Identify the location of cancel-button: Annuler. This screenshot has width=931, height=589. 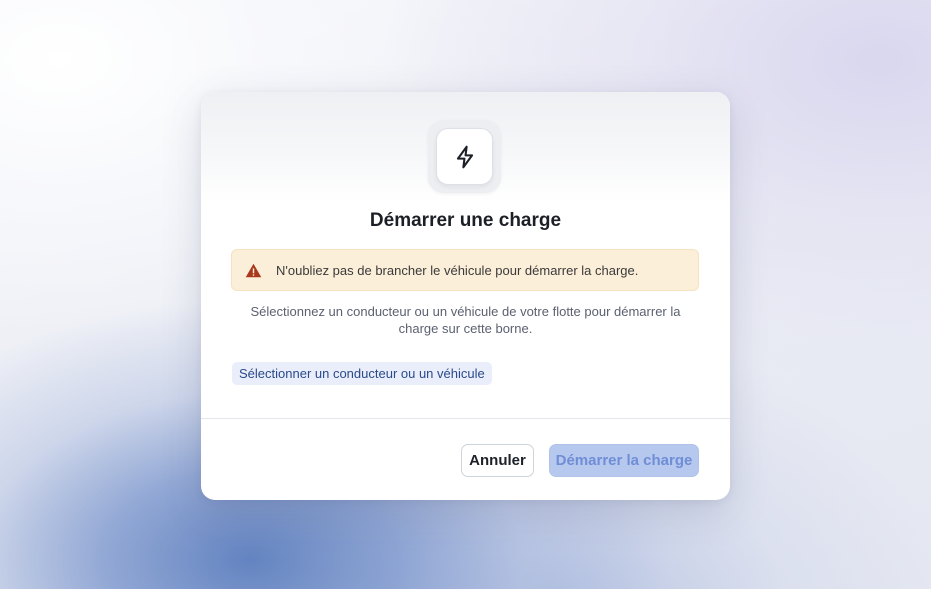
(497, 460).